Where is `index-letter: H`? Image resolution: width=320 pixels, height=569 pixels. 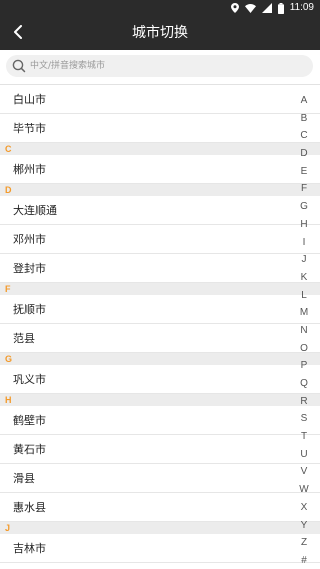 index-letter: H is located at coordinates (304, 225).